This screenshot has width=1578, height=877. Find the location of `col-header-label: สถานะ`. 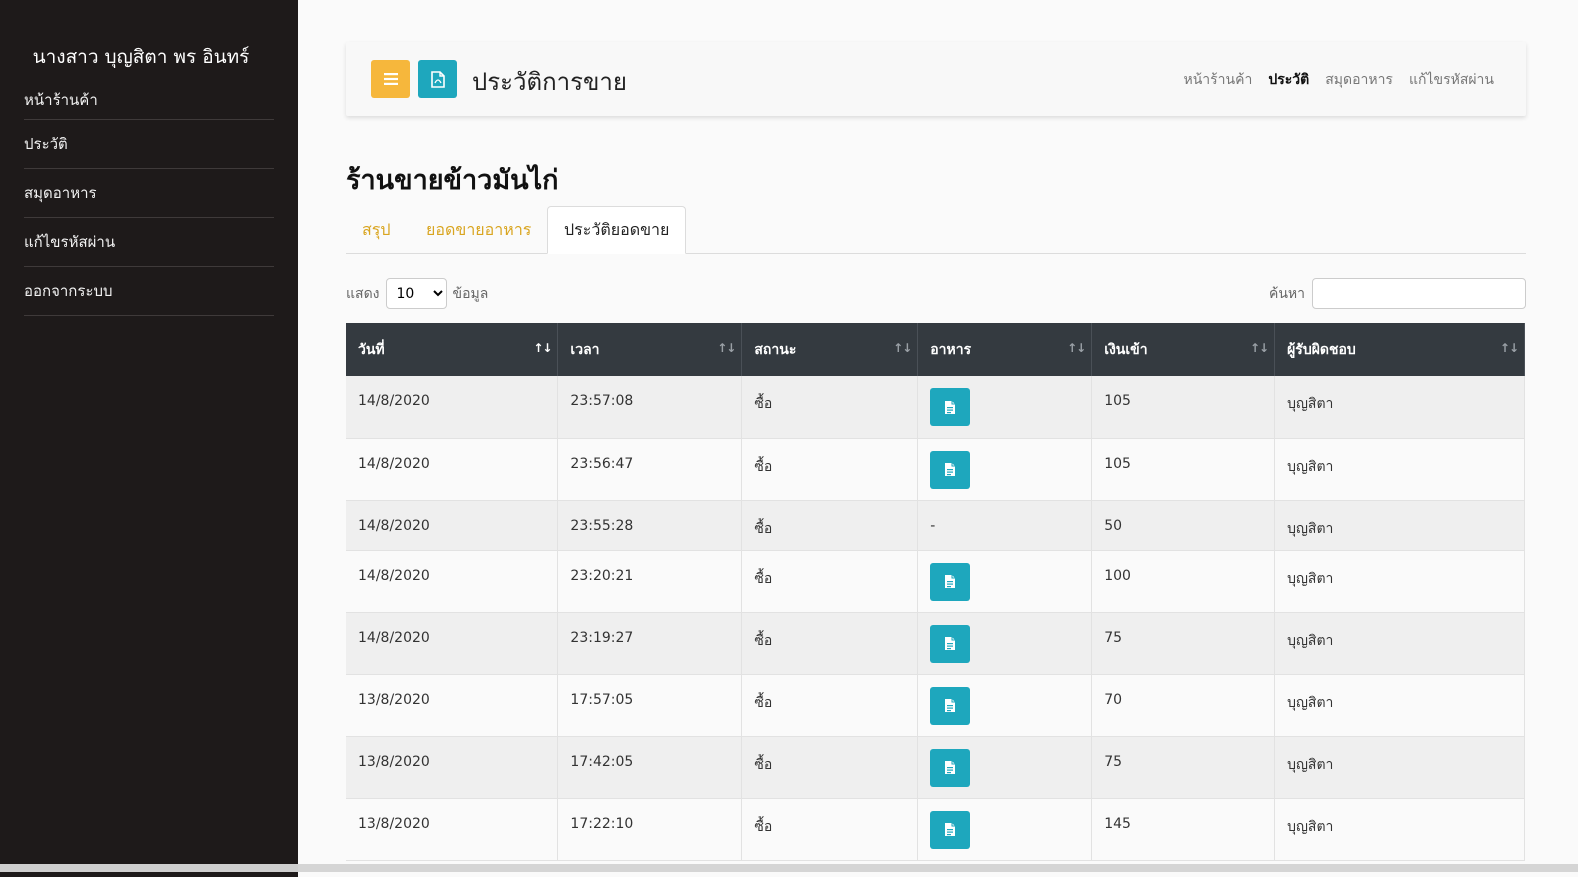

col-header-label: สถานะ is located at coordinates (775, 349).